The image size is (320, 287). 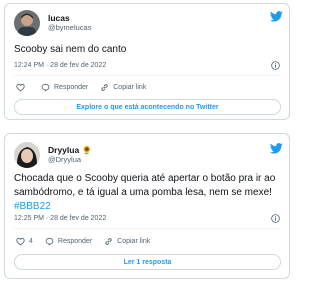 What do you see at coordinates (147, 262) in the screenshot?
I see `read-replies-button: Ler 1 resposta` at bounding box center [147, 262].